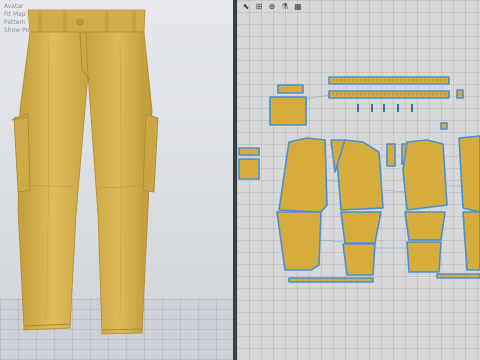 This screenshot has height=360, width=480. I want to click on hem-strip-left, so click(331, 280).